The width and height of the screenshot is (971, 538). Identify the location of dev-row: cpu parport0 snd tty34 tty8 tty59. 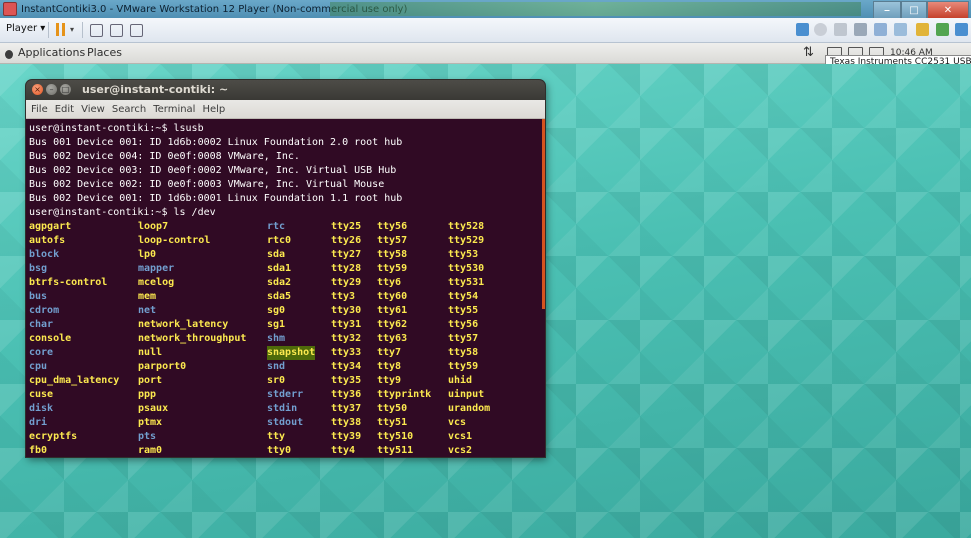
(287, 367).